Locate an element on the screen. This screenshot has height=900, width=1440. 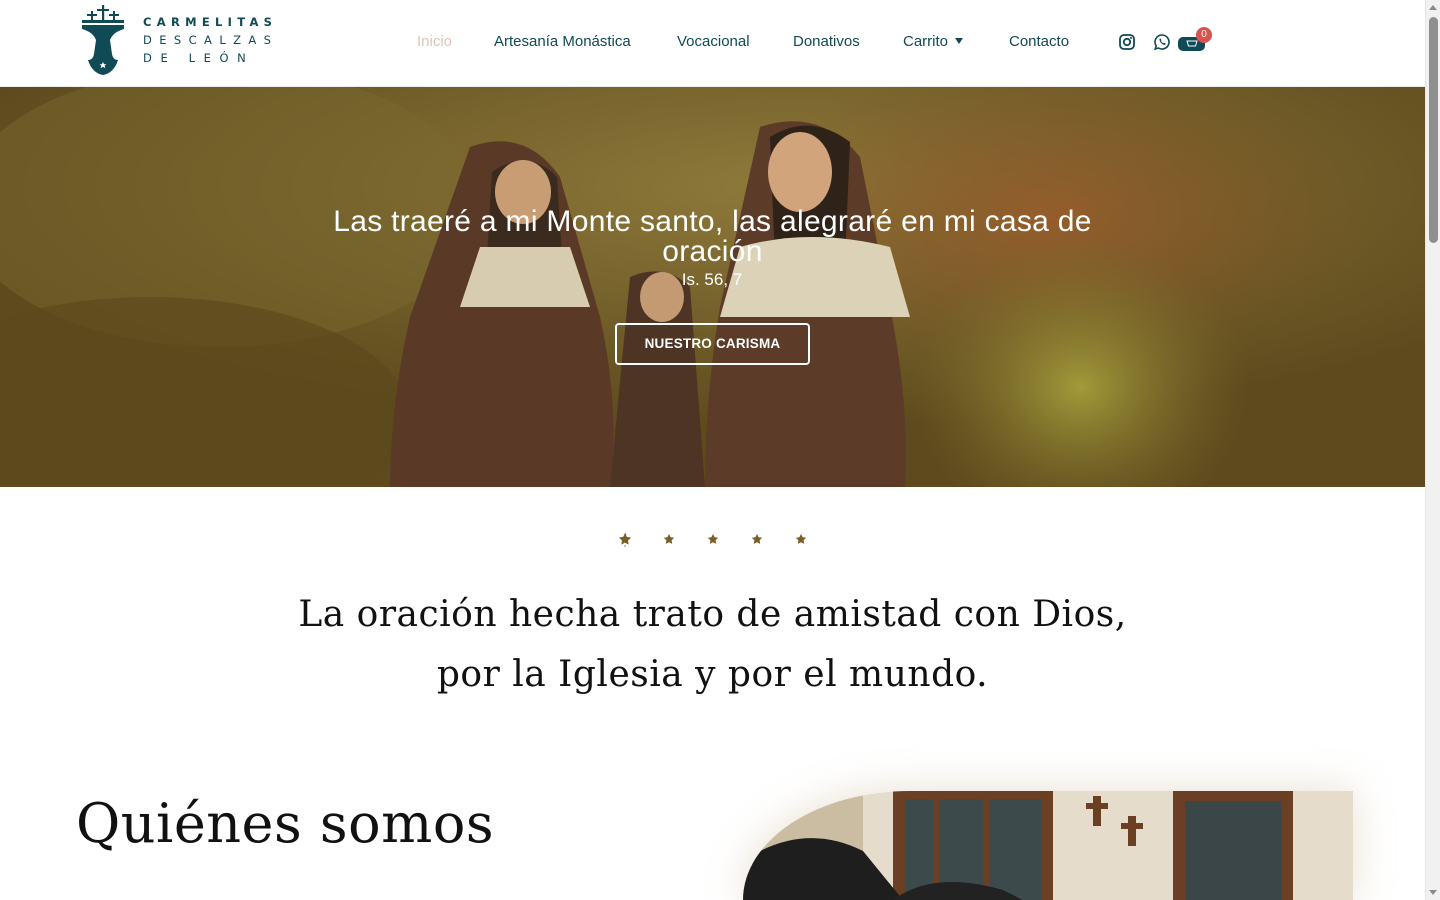
brand-line-1: CARMELITAS is located at coordinates (210, 22).